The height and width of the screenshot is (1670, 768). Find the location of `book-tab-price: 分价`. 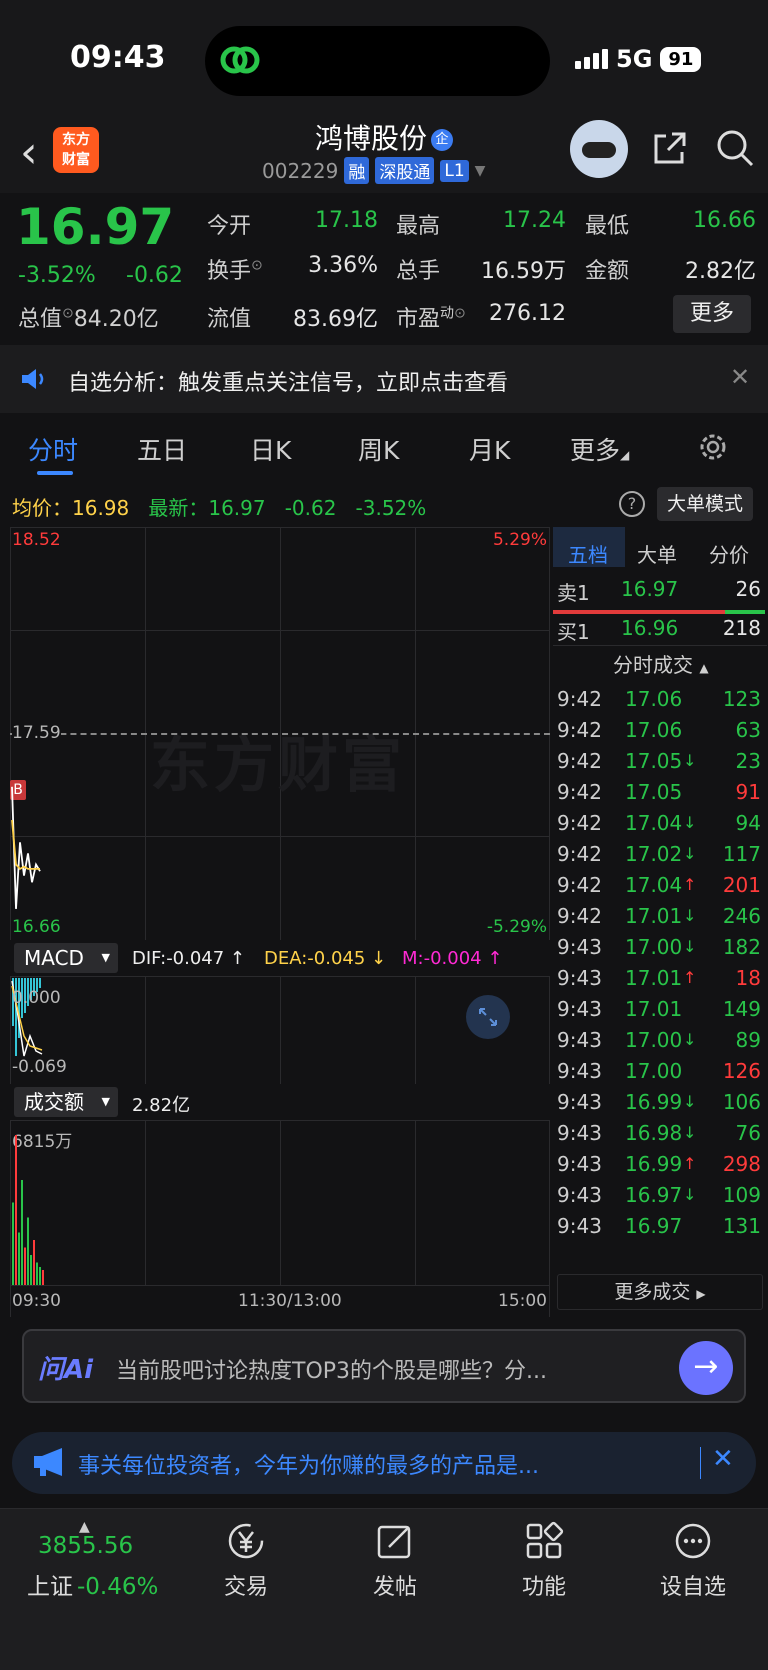

book-tab-price: 分价 is located at coordinates (729, 553).